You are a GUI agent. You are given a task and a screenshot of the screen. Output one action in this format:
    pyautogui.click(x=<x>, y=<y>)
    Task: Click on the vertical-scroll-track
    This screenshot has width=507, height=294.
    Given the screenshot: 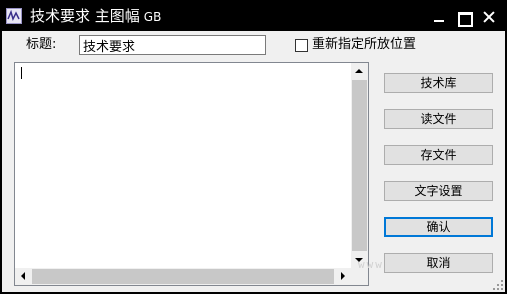 What is the action you would take?
    pyautogui.click(x=359, y=165)
    